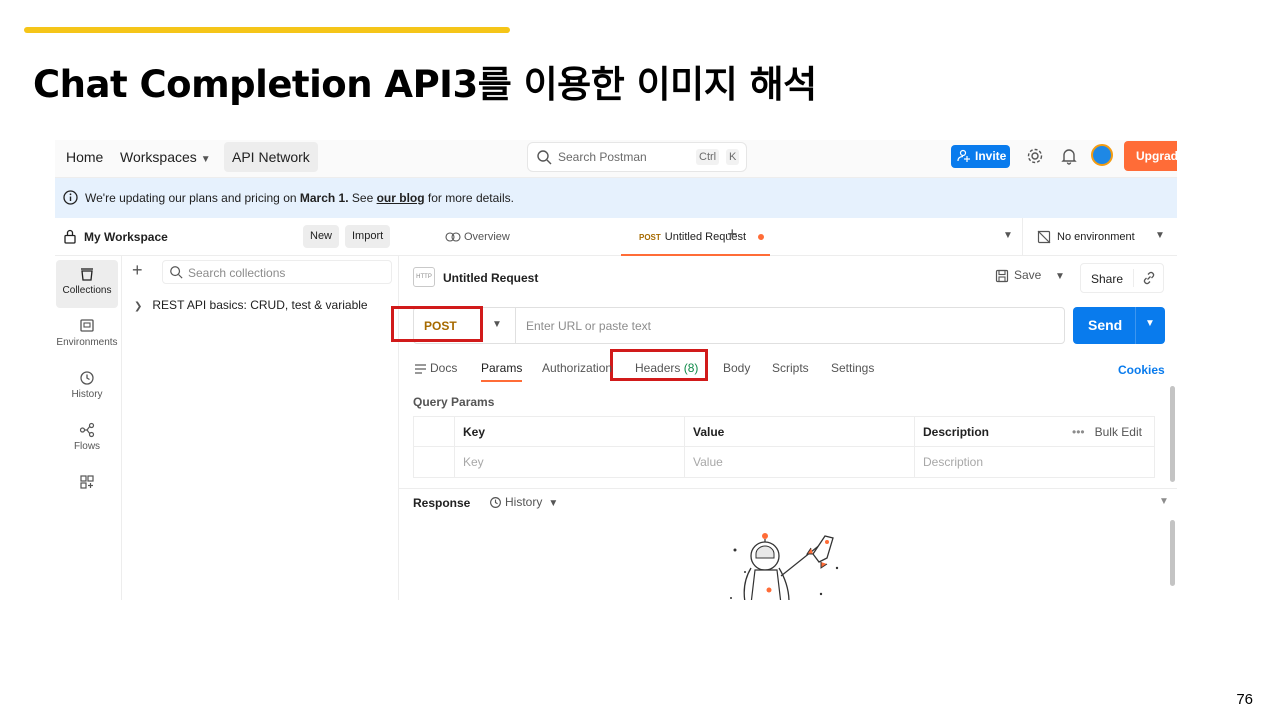 The image size is (1280, 720). What do you see at coordinates (980, 156) in the screenshot?
I see `invite-button: Invite` at bounding box center [980, 156].